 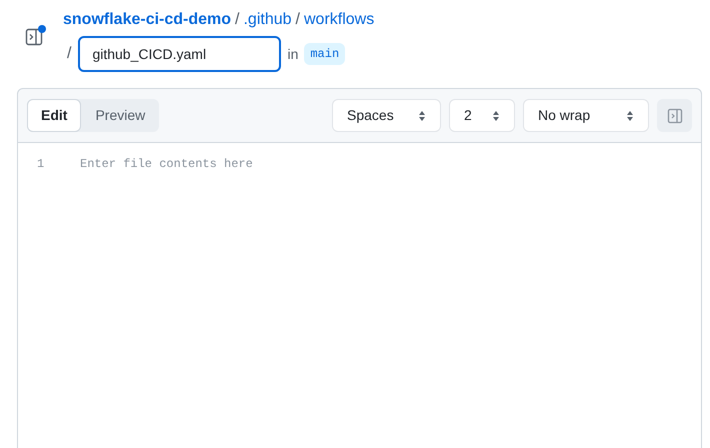 I want to click on file-tree-toggle-icon, so click(x=36, y=36).